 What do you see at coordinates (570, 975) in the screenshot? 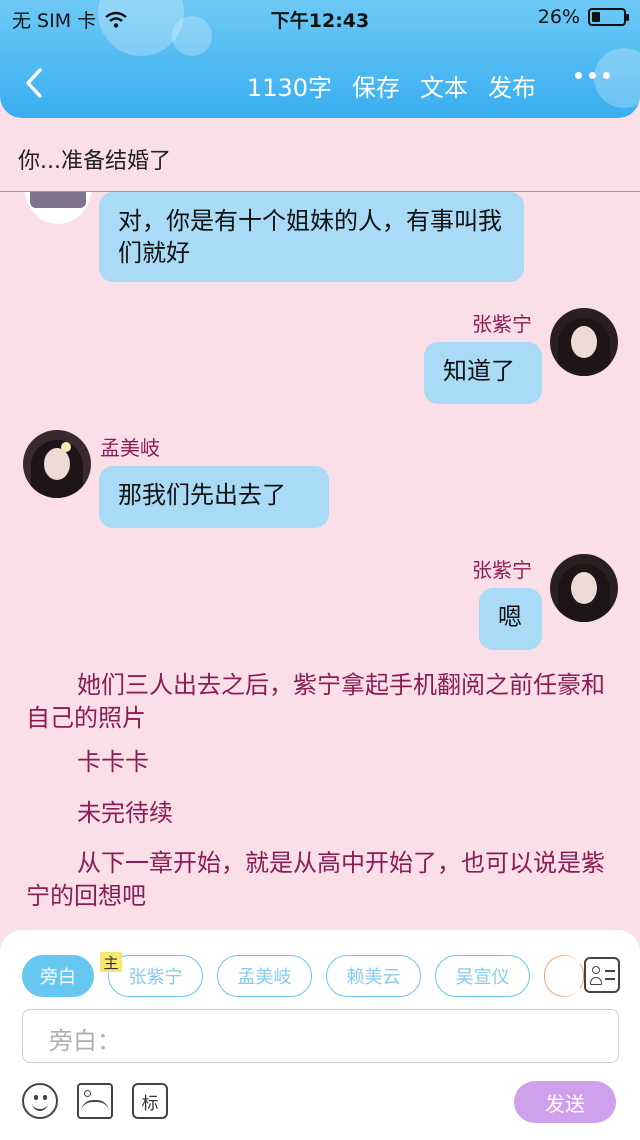
I see `chip-scroll-fade` at bounding box center [570, 975].